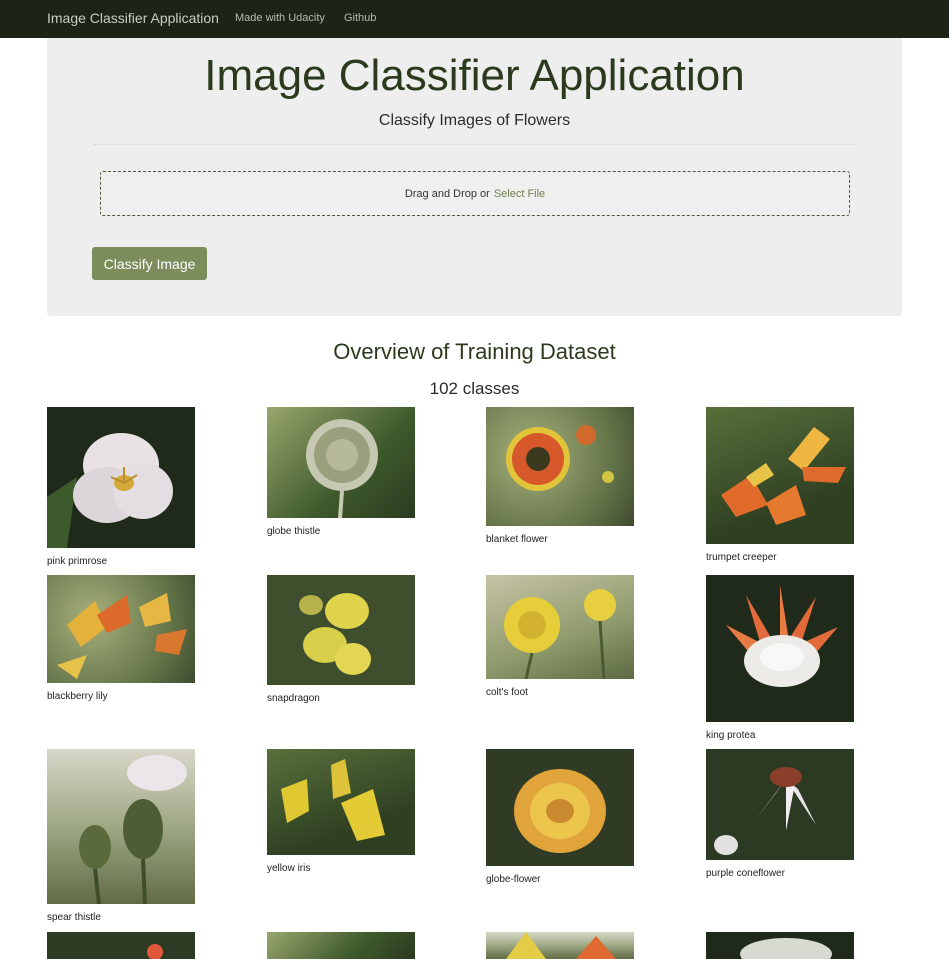 The image size is (949, 959). What do you see at coordinates (74, 917) in the screenshot?
I see `flower-label: spear thistle` at bounding box center [74, 917].